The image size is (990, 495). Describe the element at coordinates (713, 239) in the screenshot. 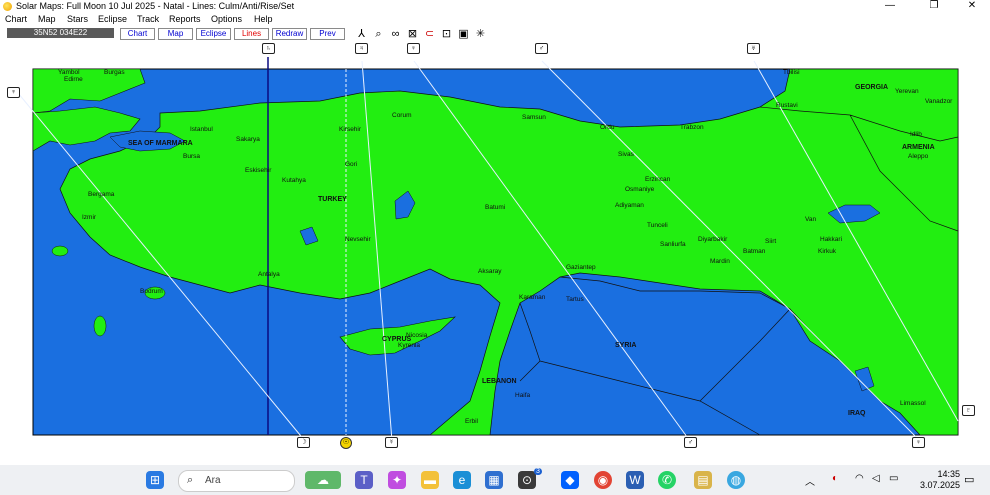

I see `city-diyarbakir: Diyarbakir` at that location.